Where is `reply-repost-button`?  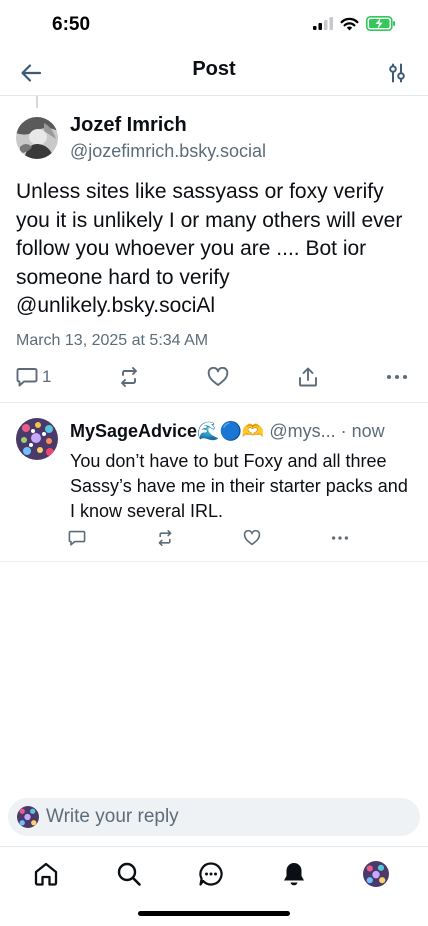 reply-repost-button is located at coordinates (165, 538).